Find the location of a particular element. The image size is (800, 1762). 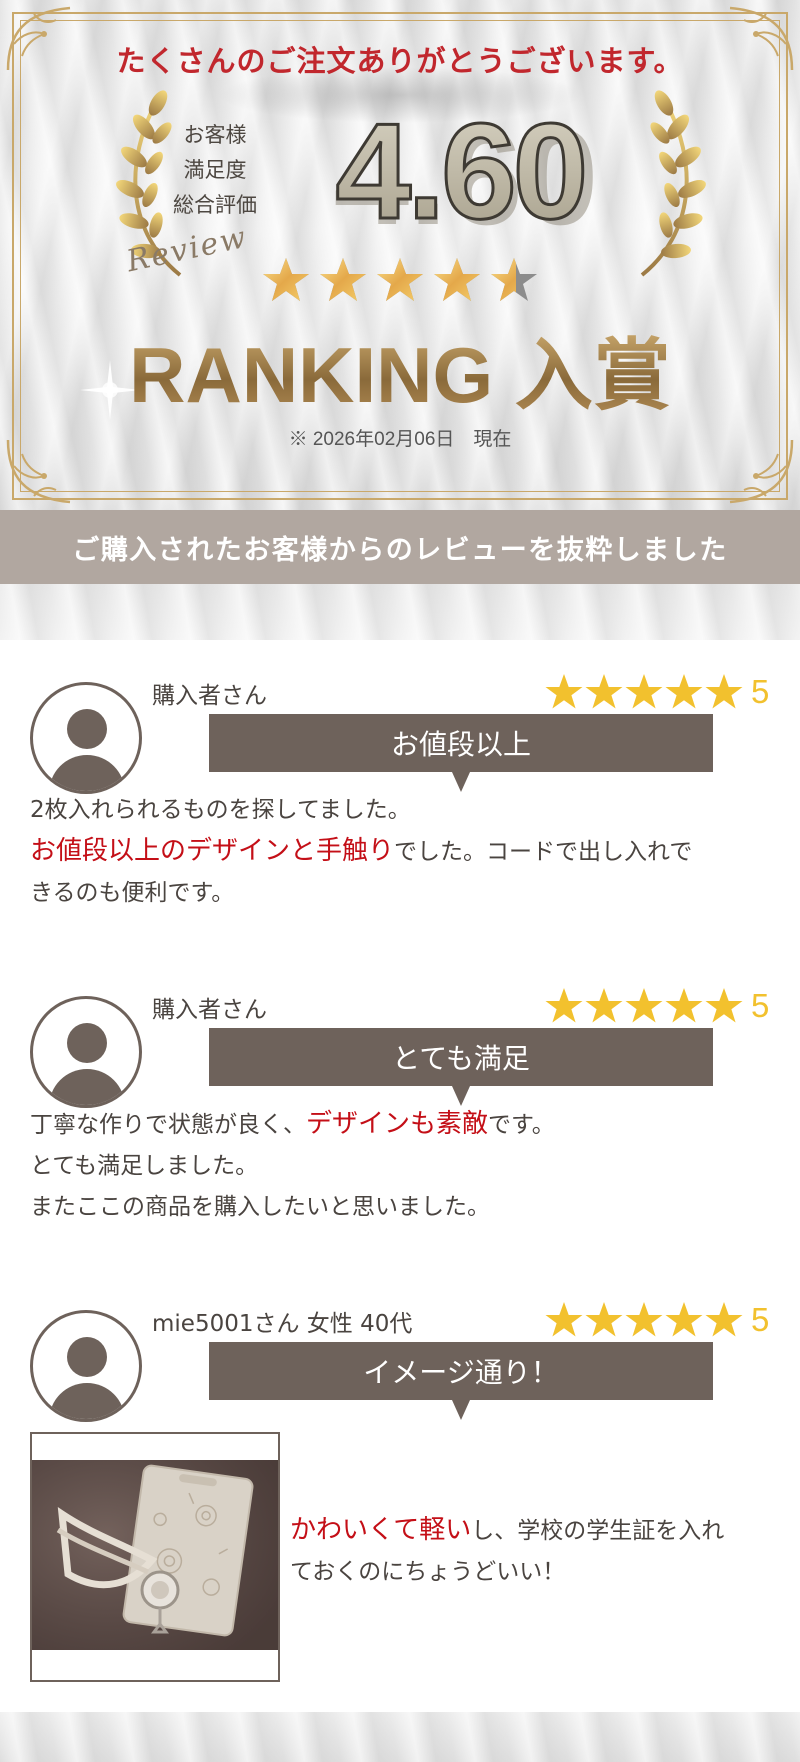

satisfaction-label: お客様 満足度 総合評価 is located at coordinates (215, 170).